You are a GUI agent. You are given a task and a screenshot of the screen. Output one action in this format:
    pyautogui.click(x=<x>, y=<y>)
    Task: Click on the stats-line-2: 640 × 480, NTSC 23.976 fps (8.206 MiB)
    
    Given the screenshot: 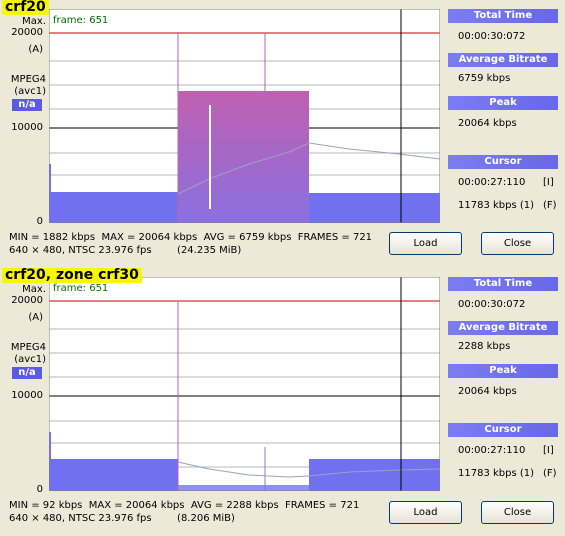 What is the action you would take?
    pyautogui.click(x=122, y=518)
    